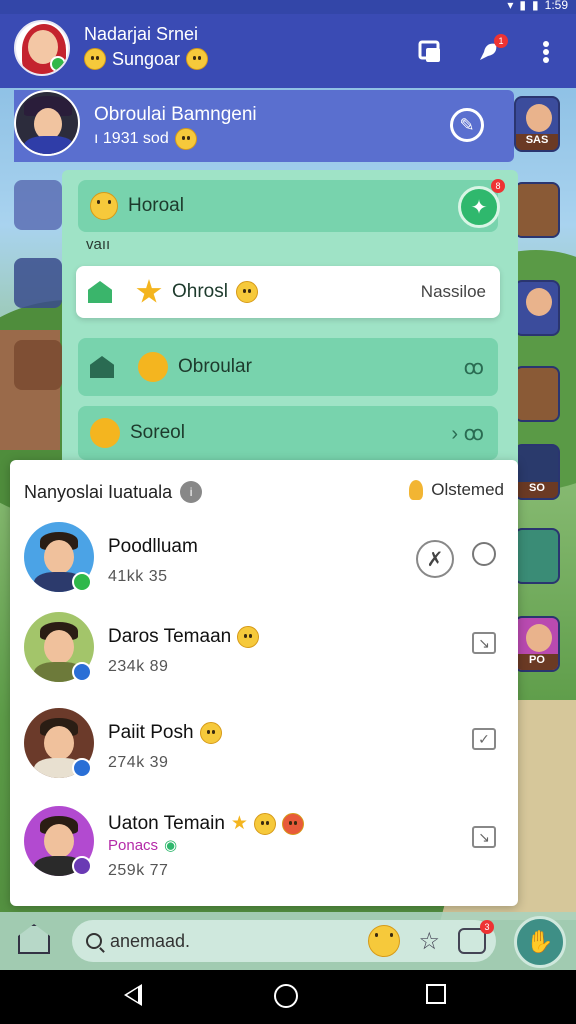 This screenshot has width=576, height=1024. Describe the element at coordinates (467, 489) in the screenshot. I see `sort-label: Olstemed` at that location.